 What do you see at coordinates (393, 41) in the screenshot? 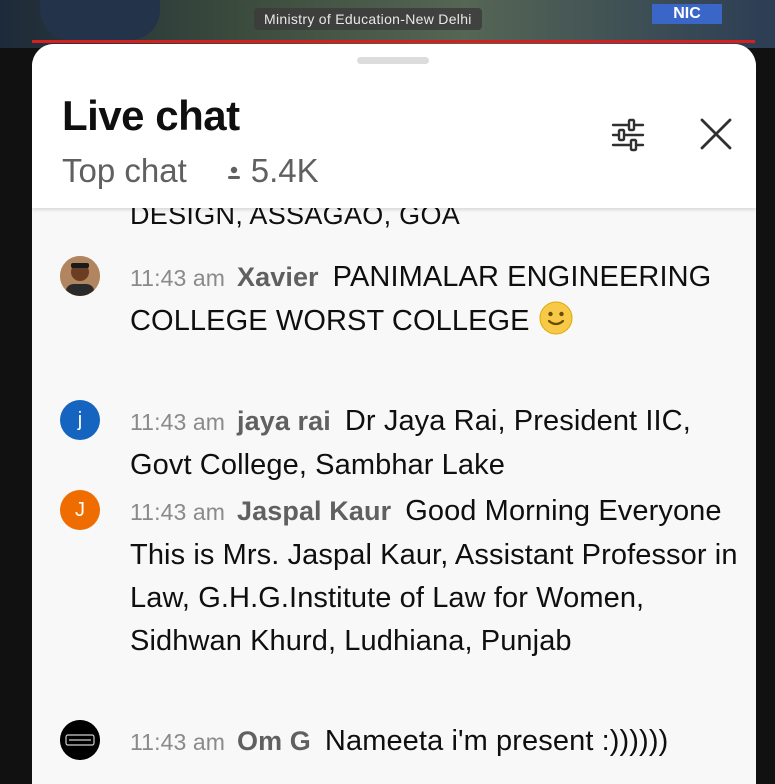
I see `video-progress-bar` at bounding box center [393, 41].